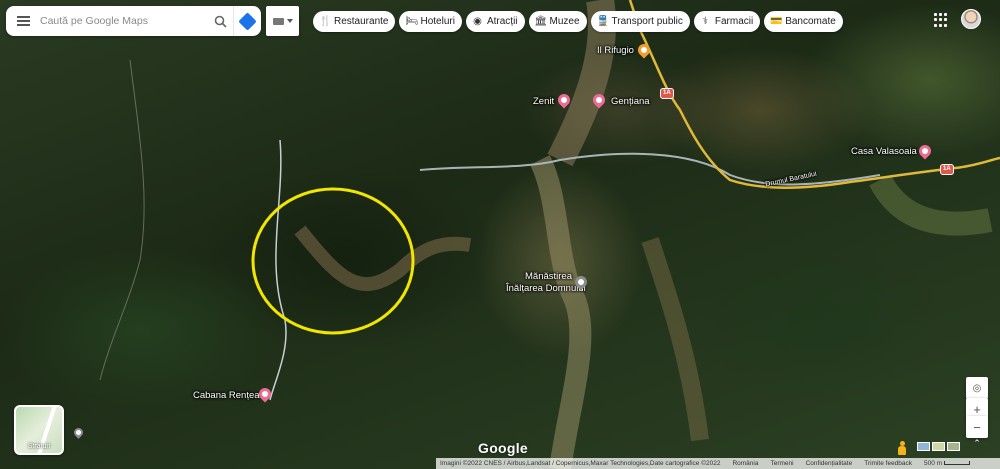 The width and height of the screenshot is (1000, 469). I want to click on atm-icon: 💳, so click(776, 21).